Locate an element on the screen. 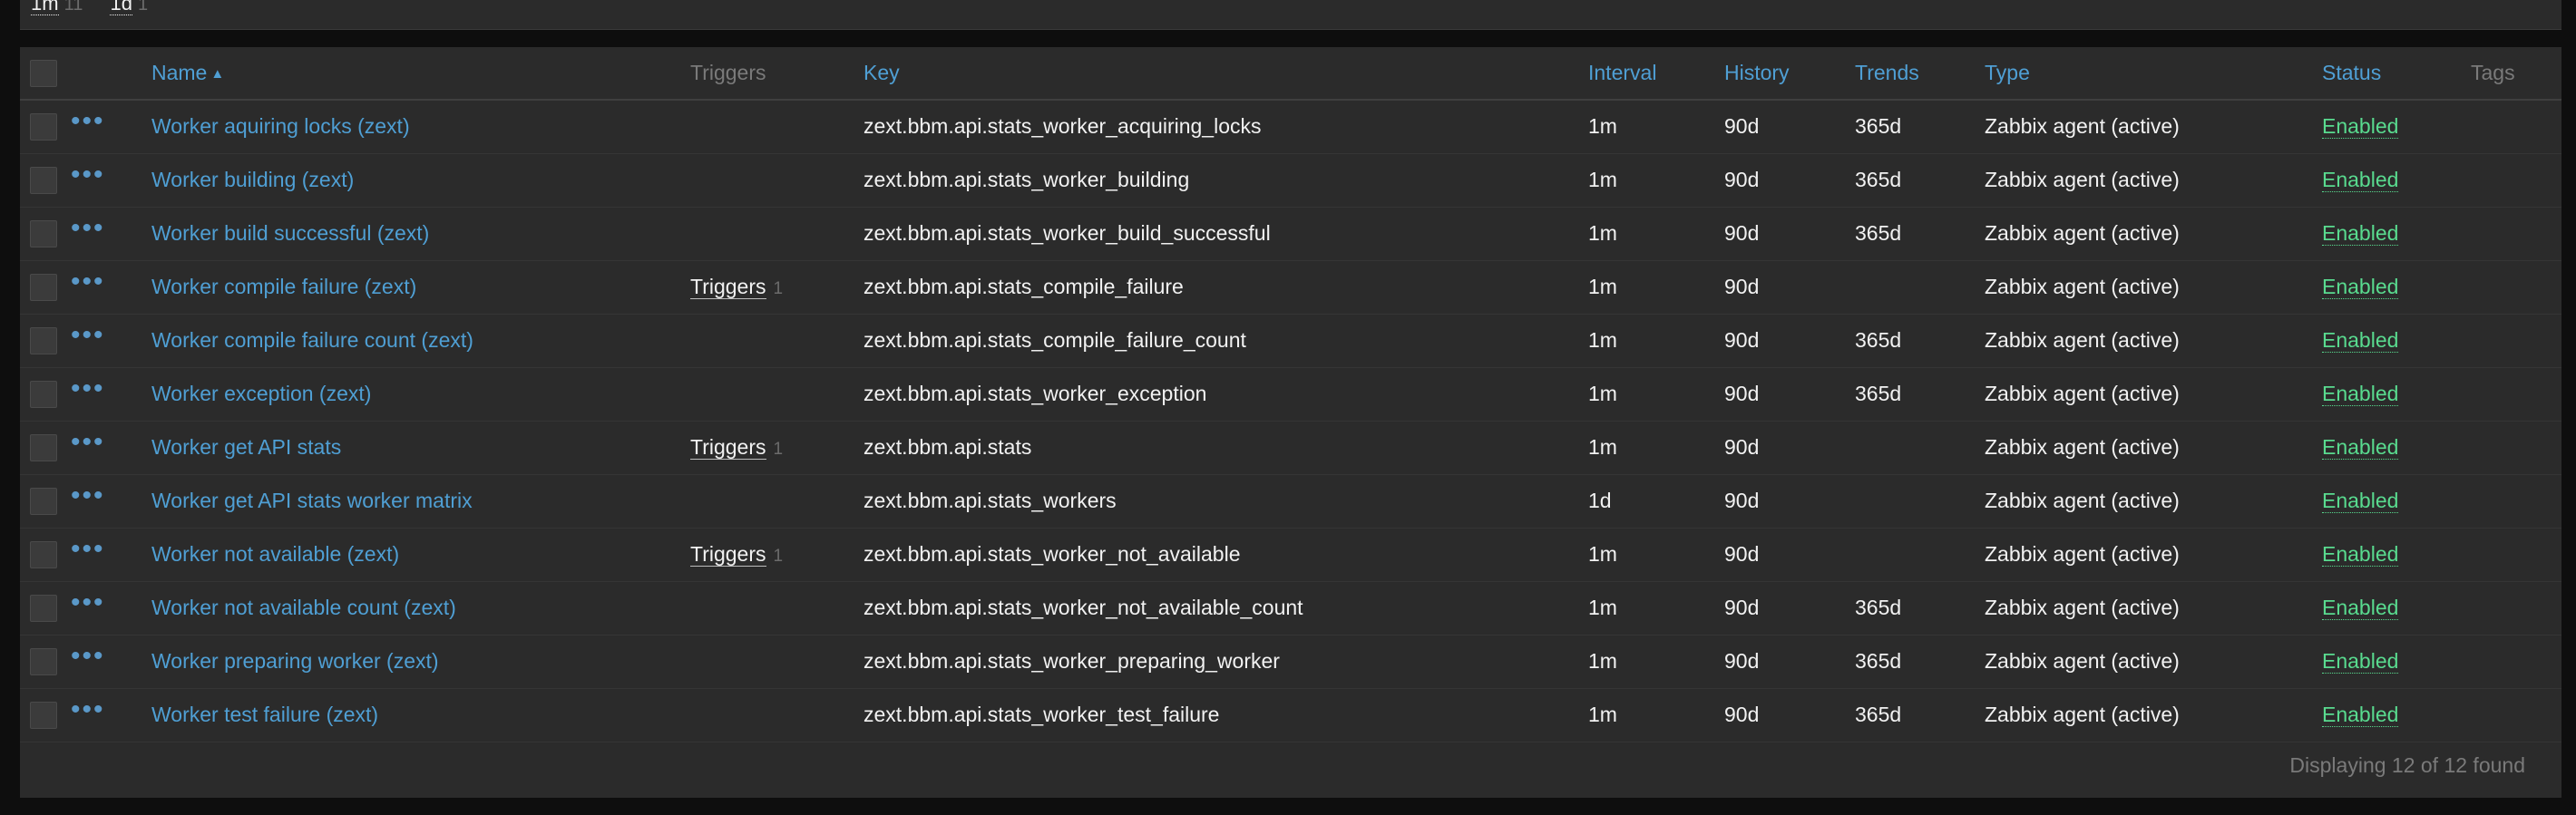  select-all-cell is located at coordinates (45, 74).